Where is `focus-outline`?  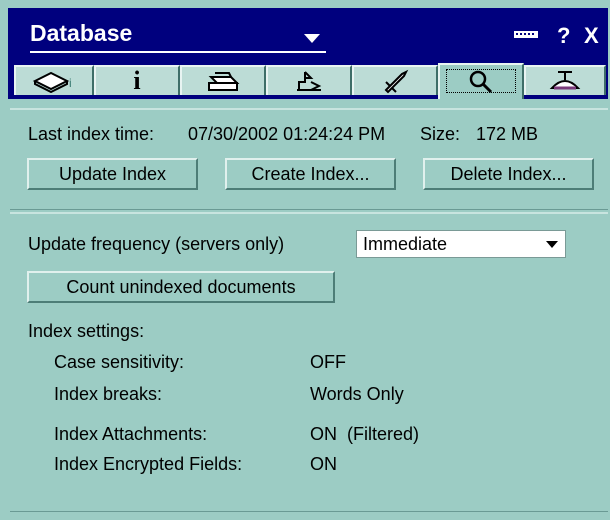
focus-outline is located at coordinates (481, 81).